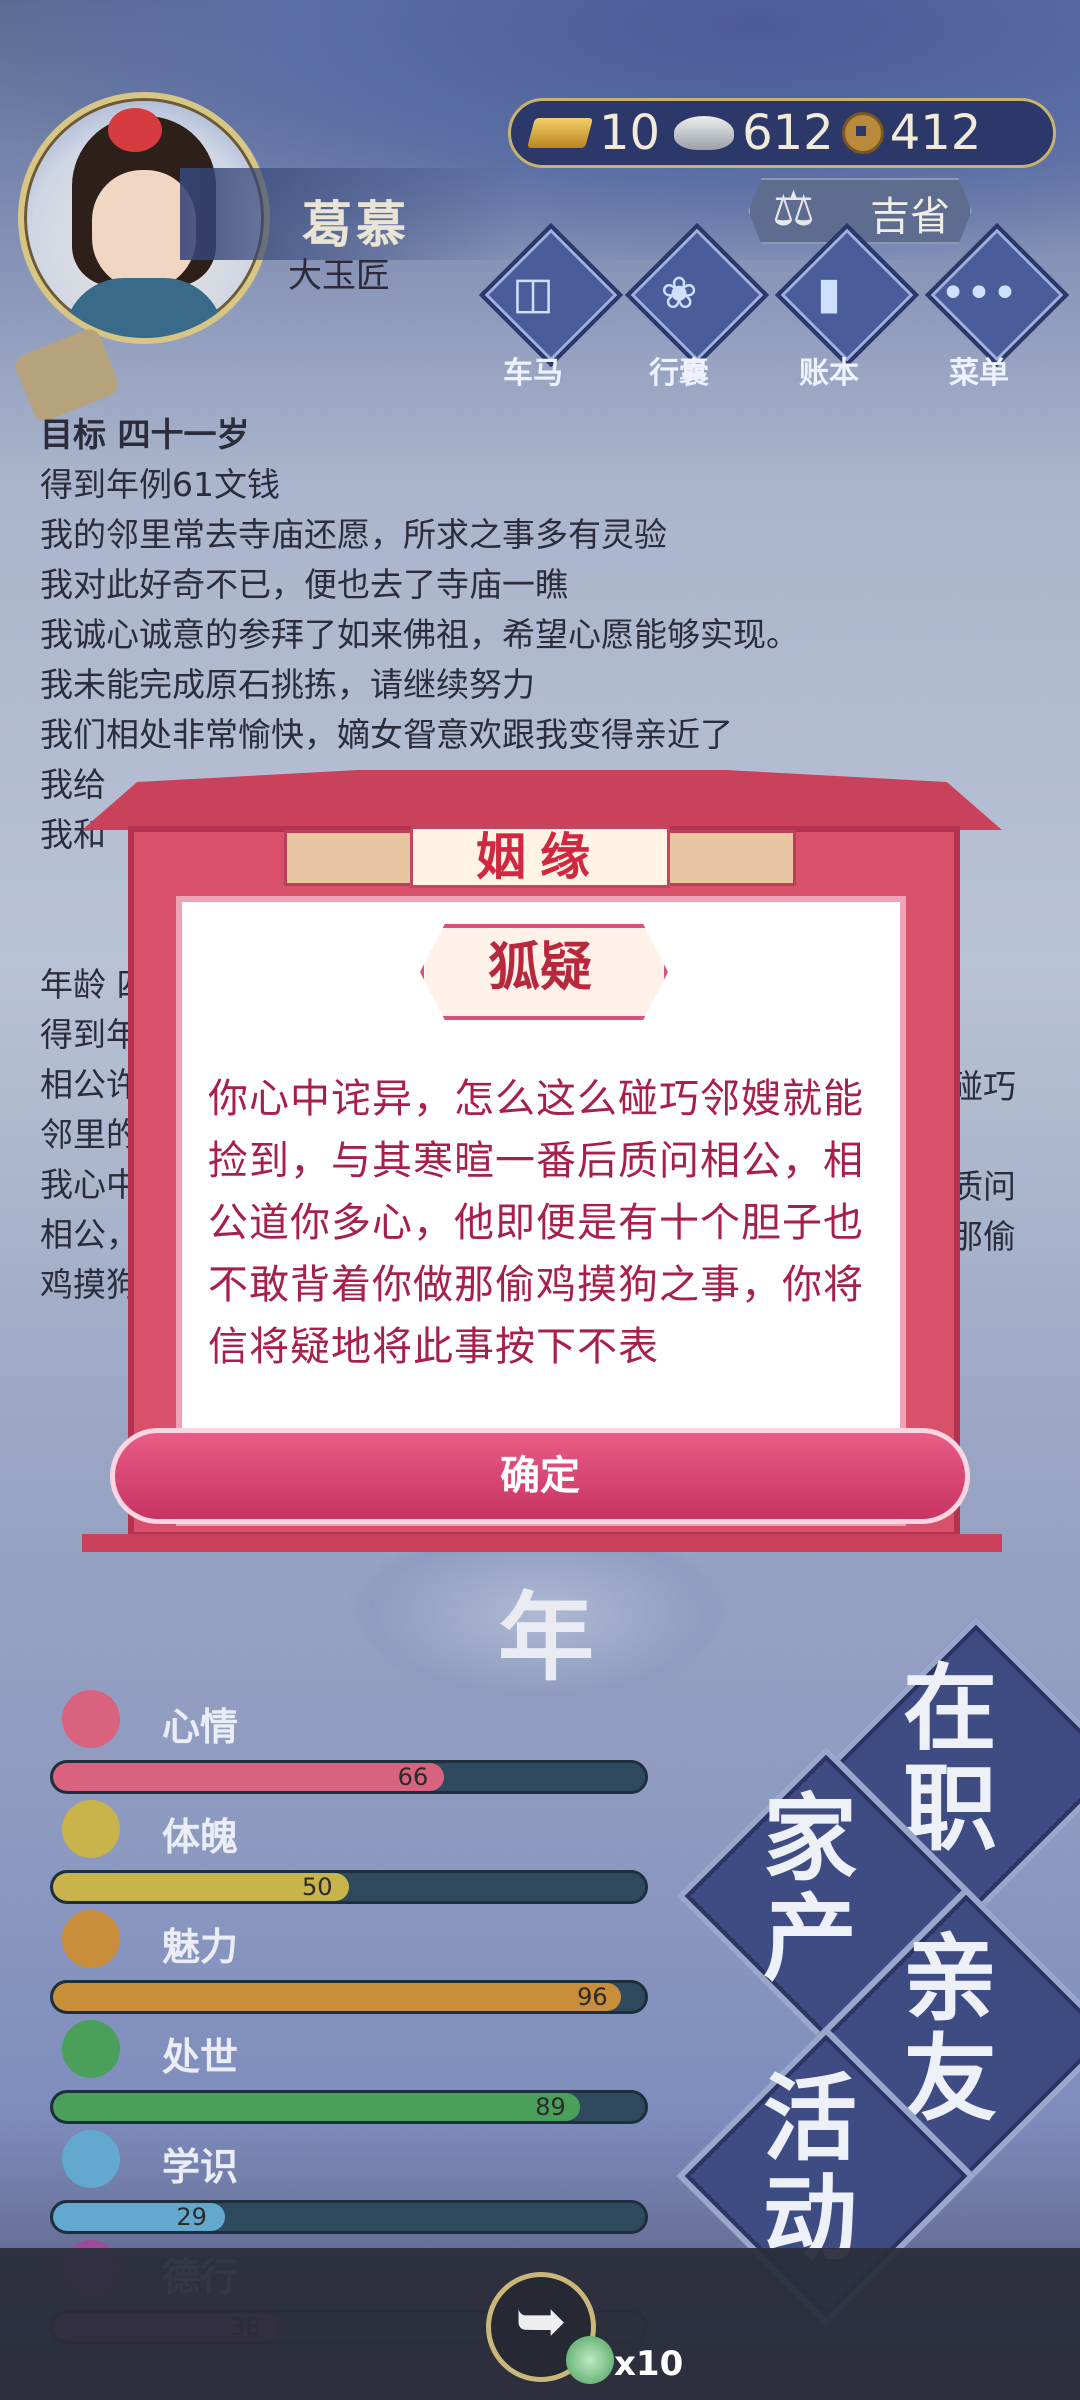  What do you see at coordinates (200, 1837) in the screenshot?
I see `stat-label: 体魄` at bounding box center [200, 1837].